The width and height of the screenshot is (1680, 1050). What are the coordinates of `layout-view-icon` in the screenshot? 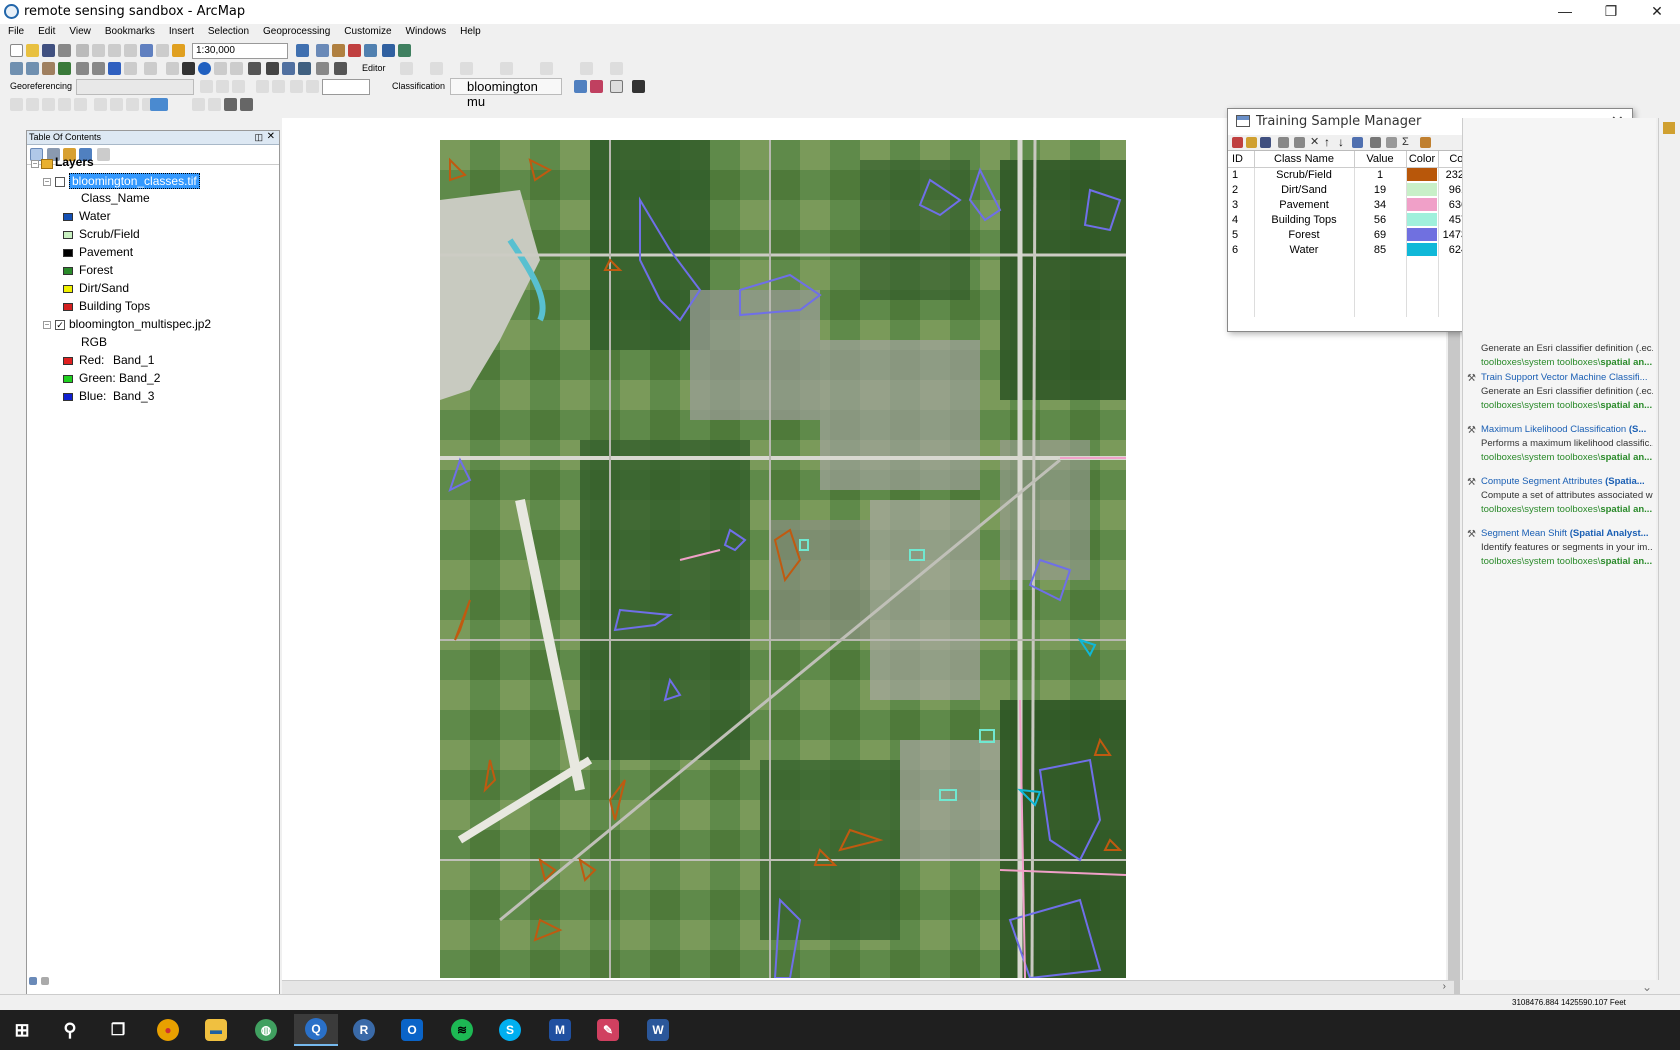 It's located at (45, 981).